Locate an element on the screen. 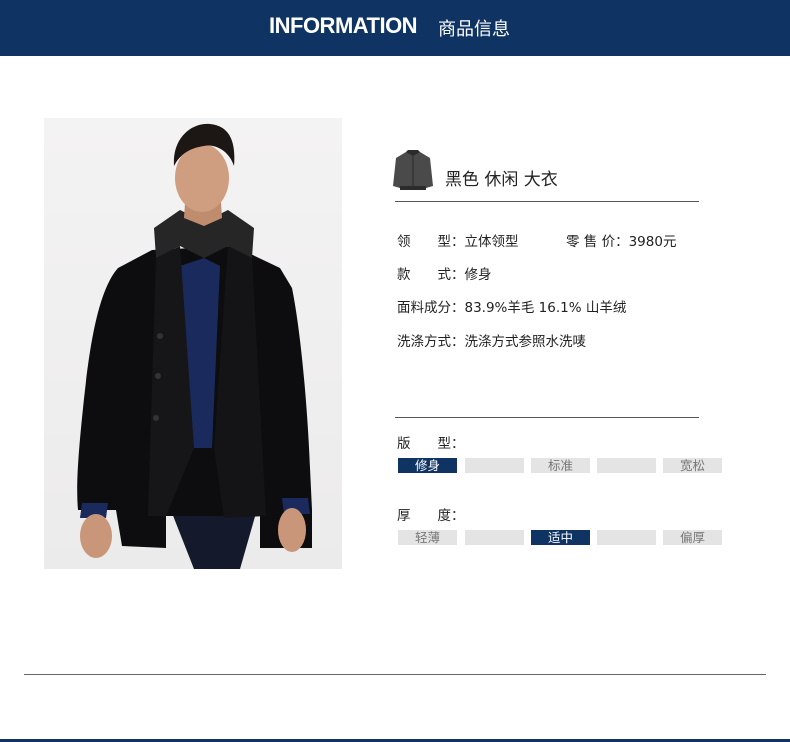 The height and width of the screenshot is (742, 790). spec-wash: 洗涤方式：洗涤方式参照水洗唛 is located at coordinates (491, 340).